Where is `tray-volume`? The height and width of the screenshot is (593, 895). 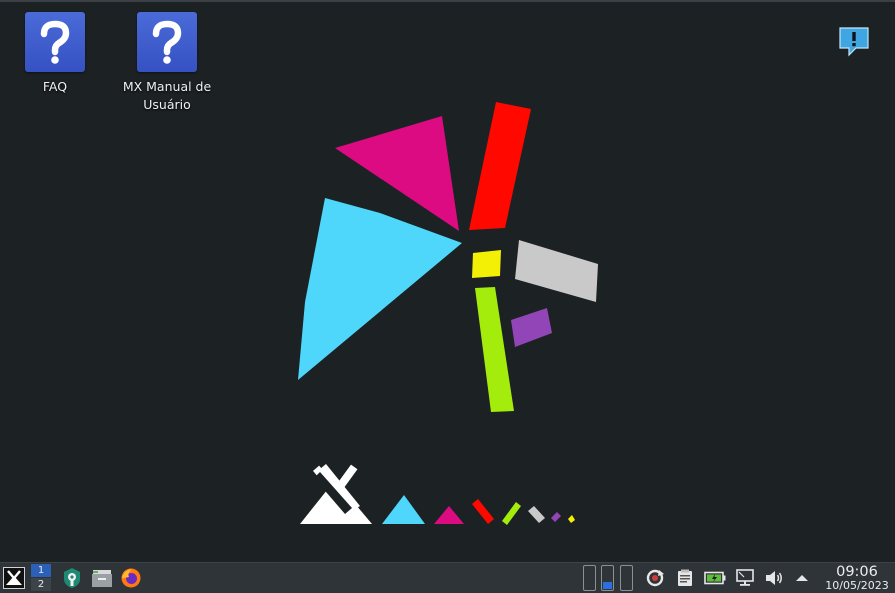 tray-volume is located at coordinates (774, 578).